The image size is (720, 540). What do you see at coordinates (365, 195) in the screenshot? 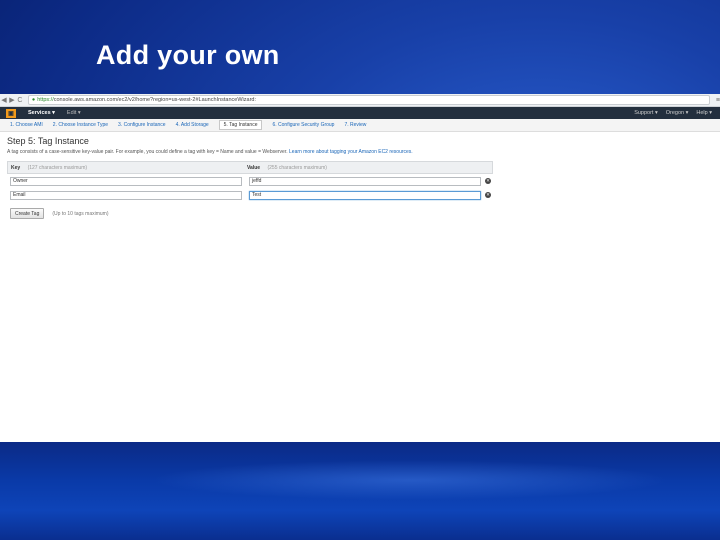
I see `tag-value-input: Test` at bounding box center [365, 195].